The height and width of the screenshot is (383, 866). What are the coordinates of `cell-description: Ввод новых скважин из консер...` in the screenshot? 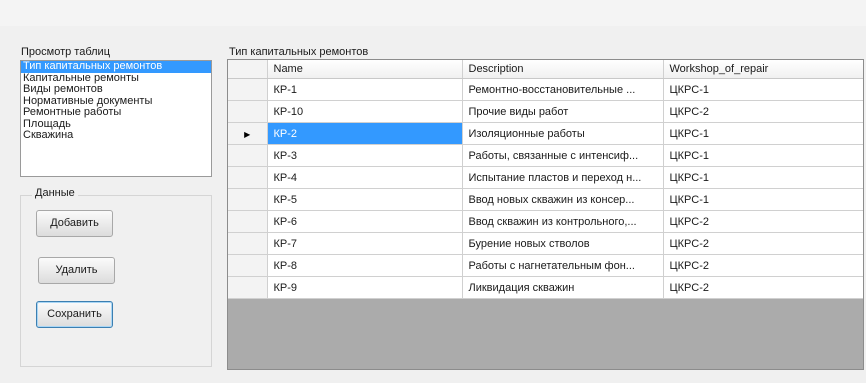 It's located at (563, 199).